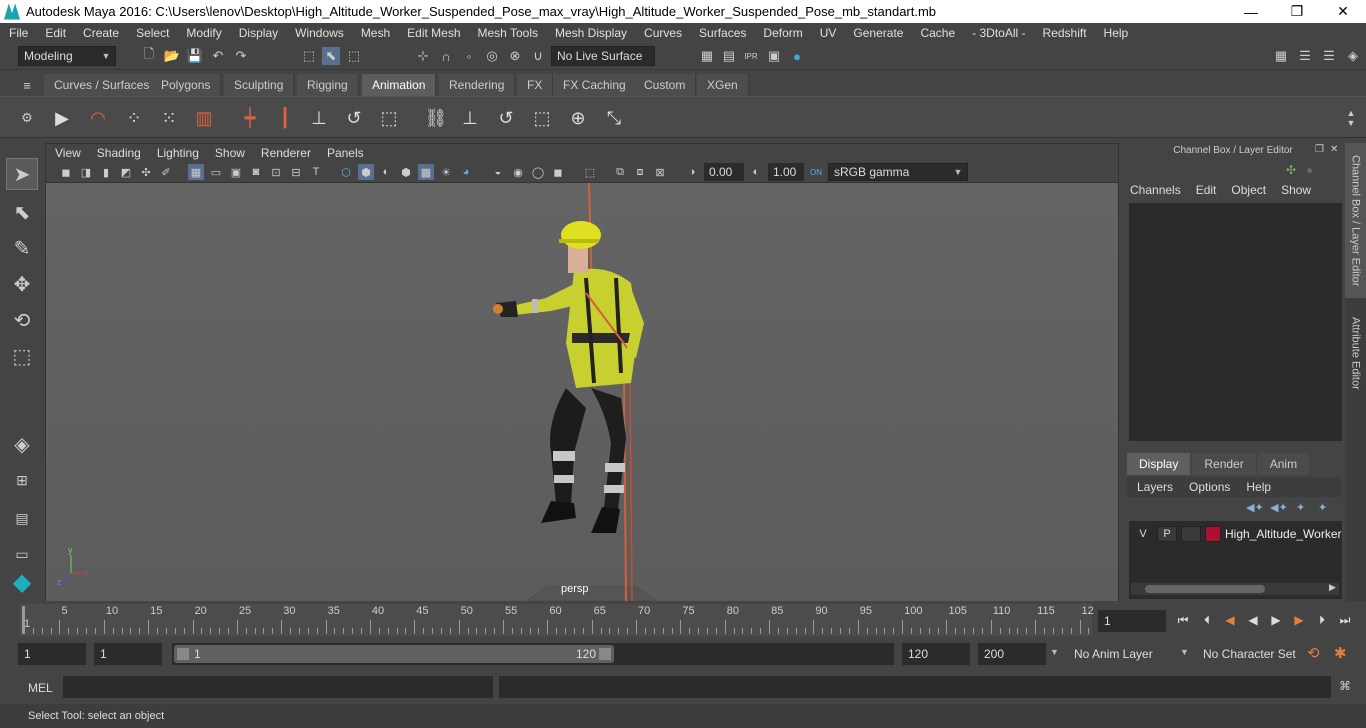 Image resolution: width=1366 pixels, height=728 pixels. I want to click on rotate-tool-icon: ⟲, so click(22, 320).